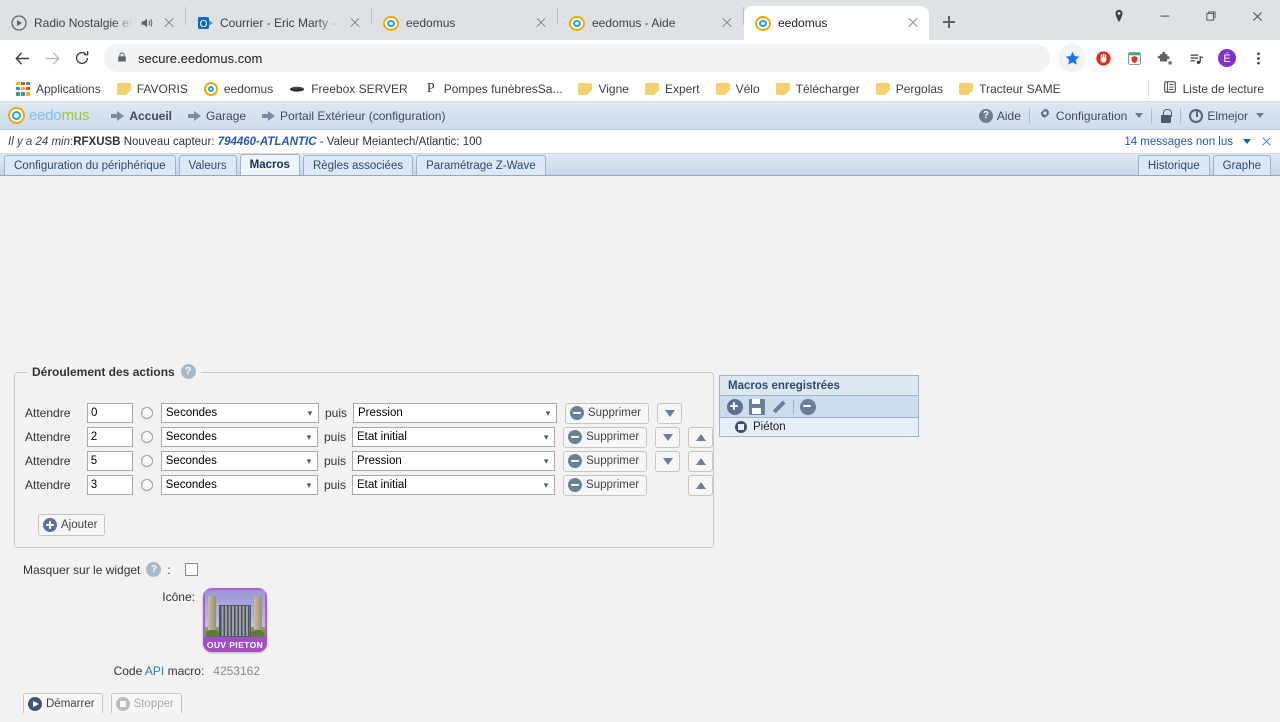 The image size is (1280, 722). Describe the element at coordinates (97, 141) in the screenshot. I see `notification-source: RFXUSB` at that location.